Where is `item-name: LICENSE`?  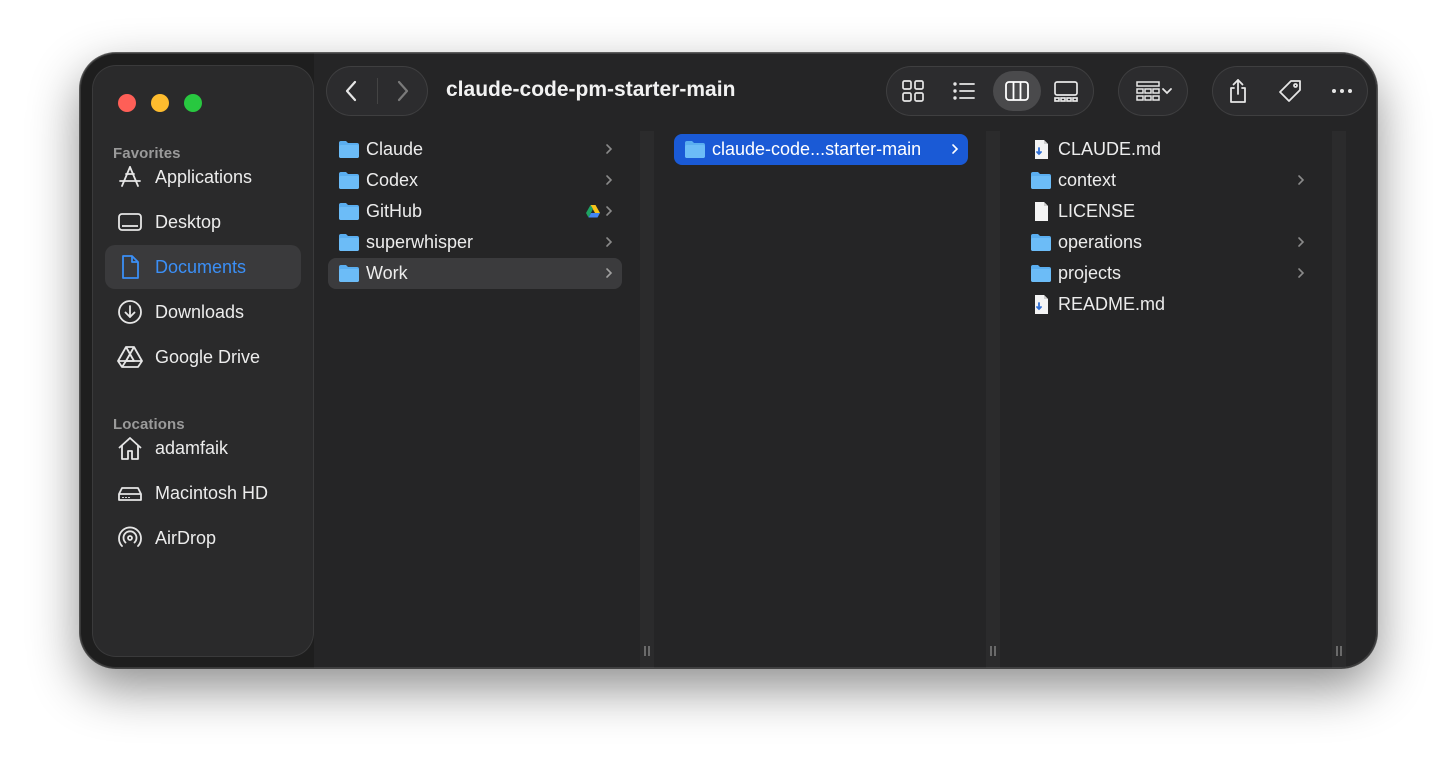 item-name: LICENSE is located at coordinates (1097, 211).